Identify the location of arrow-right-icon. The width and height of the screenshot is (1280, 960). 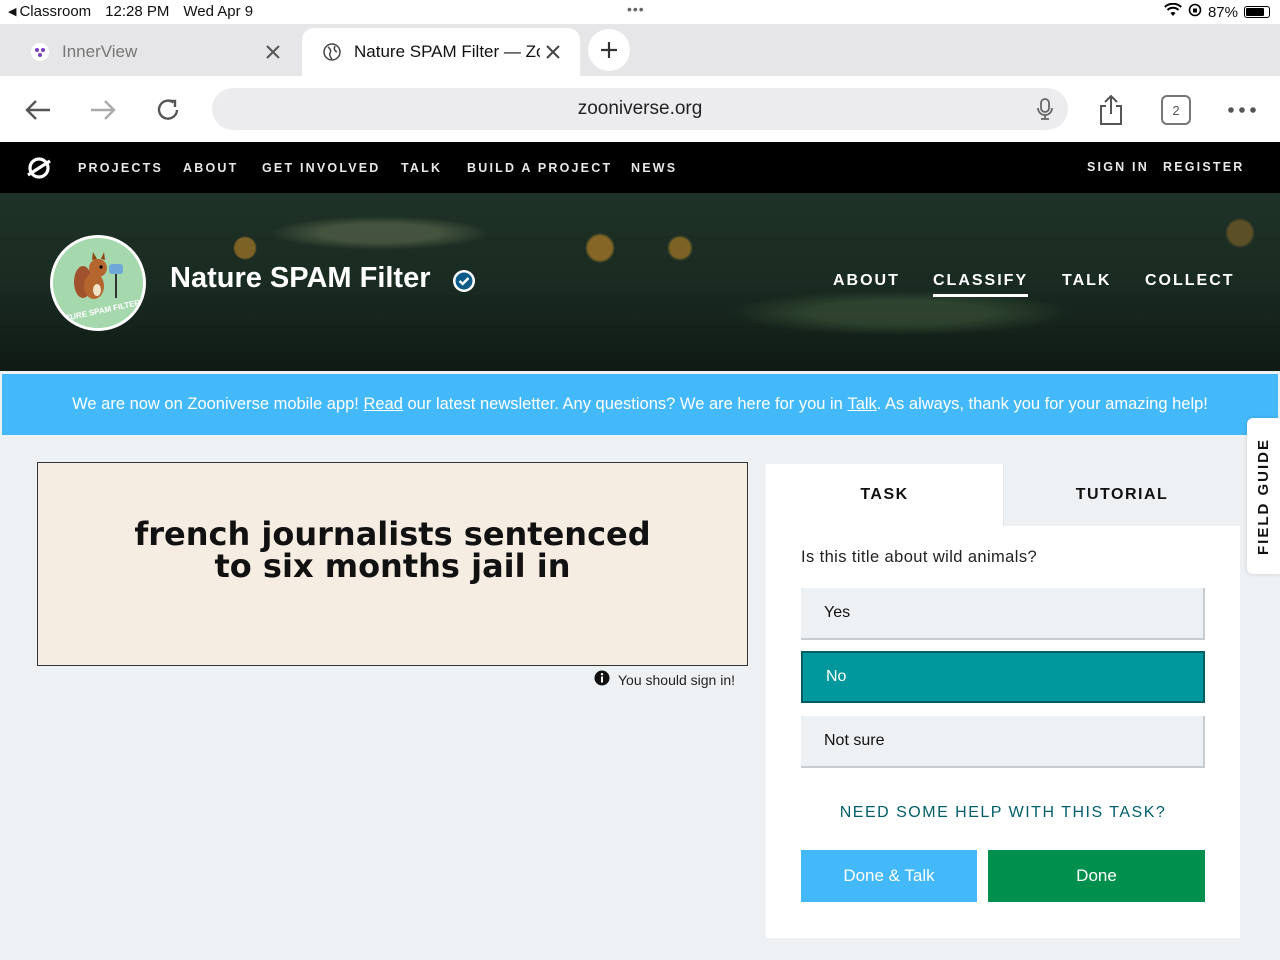
(103, 110).